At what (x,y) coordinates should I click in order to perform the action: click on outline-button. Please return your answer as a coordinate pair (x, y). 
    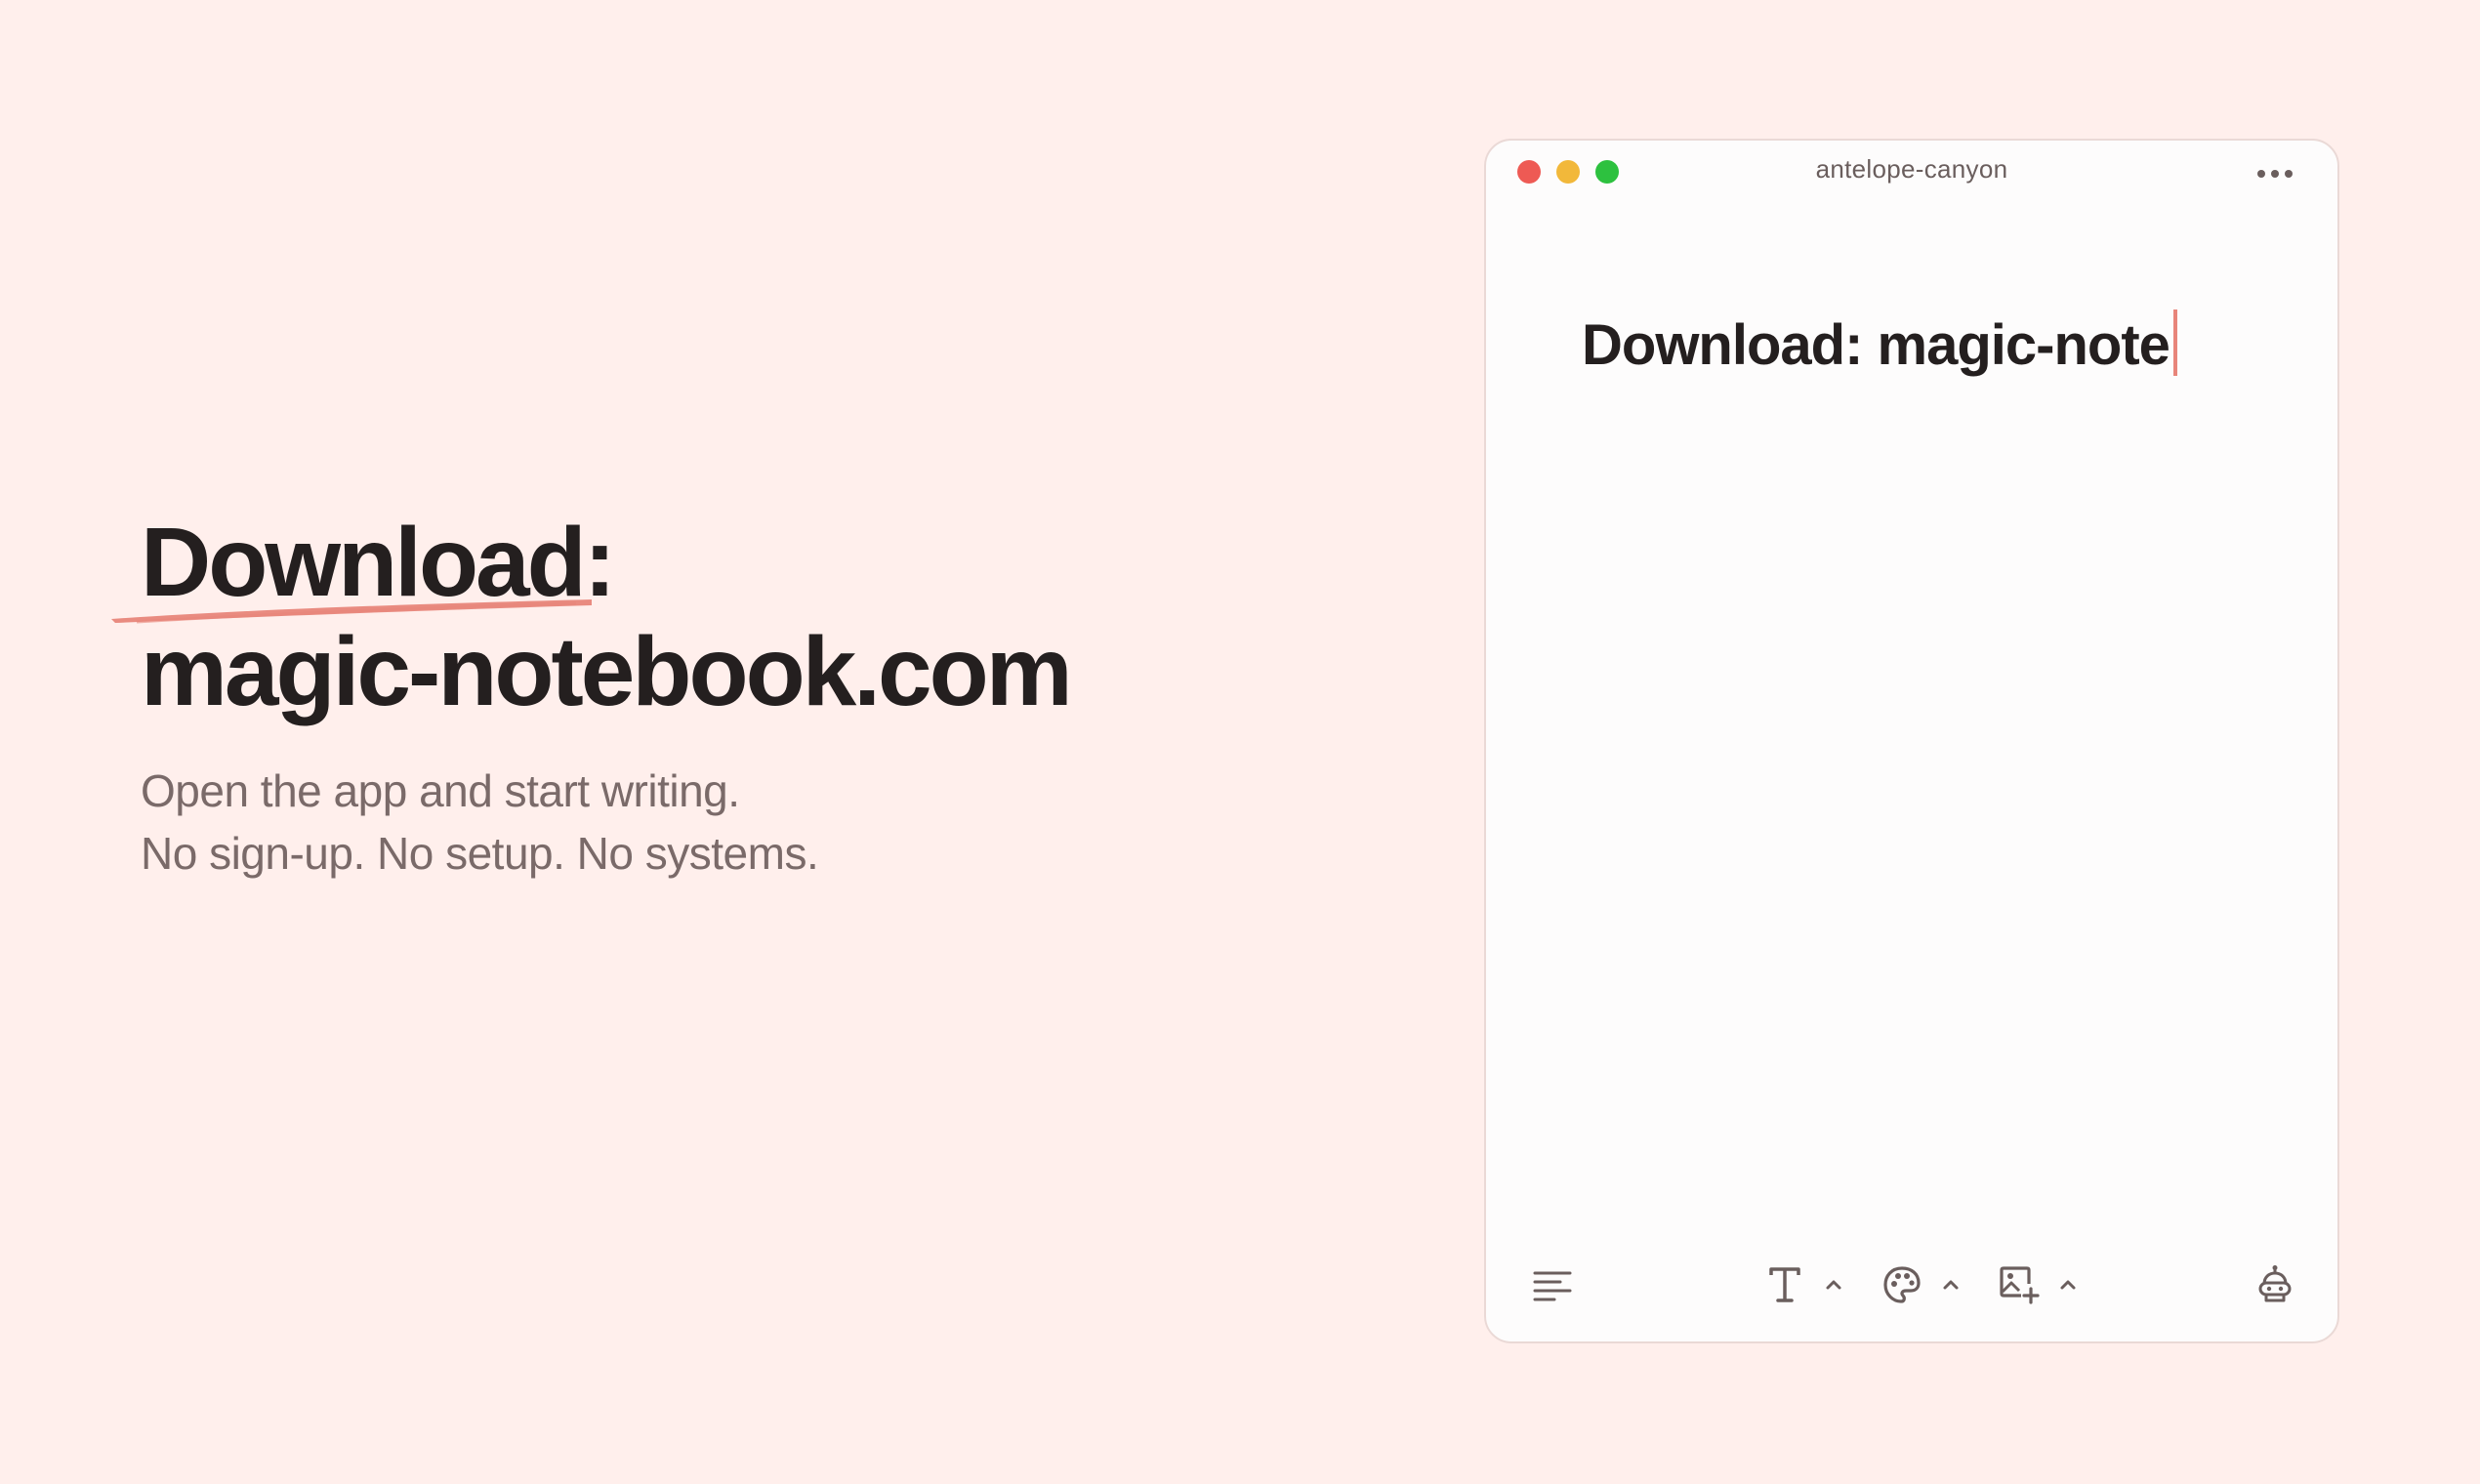
    Looking at the image, I should click on (1553, 1285).